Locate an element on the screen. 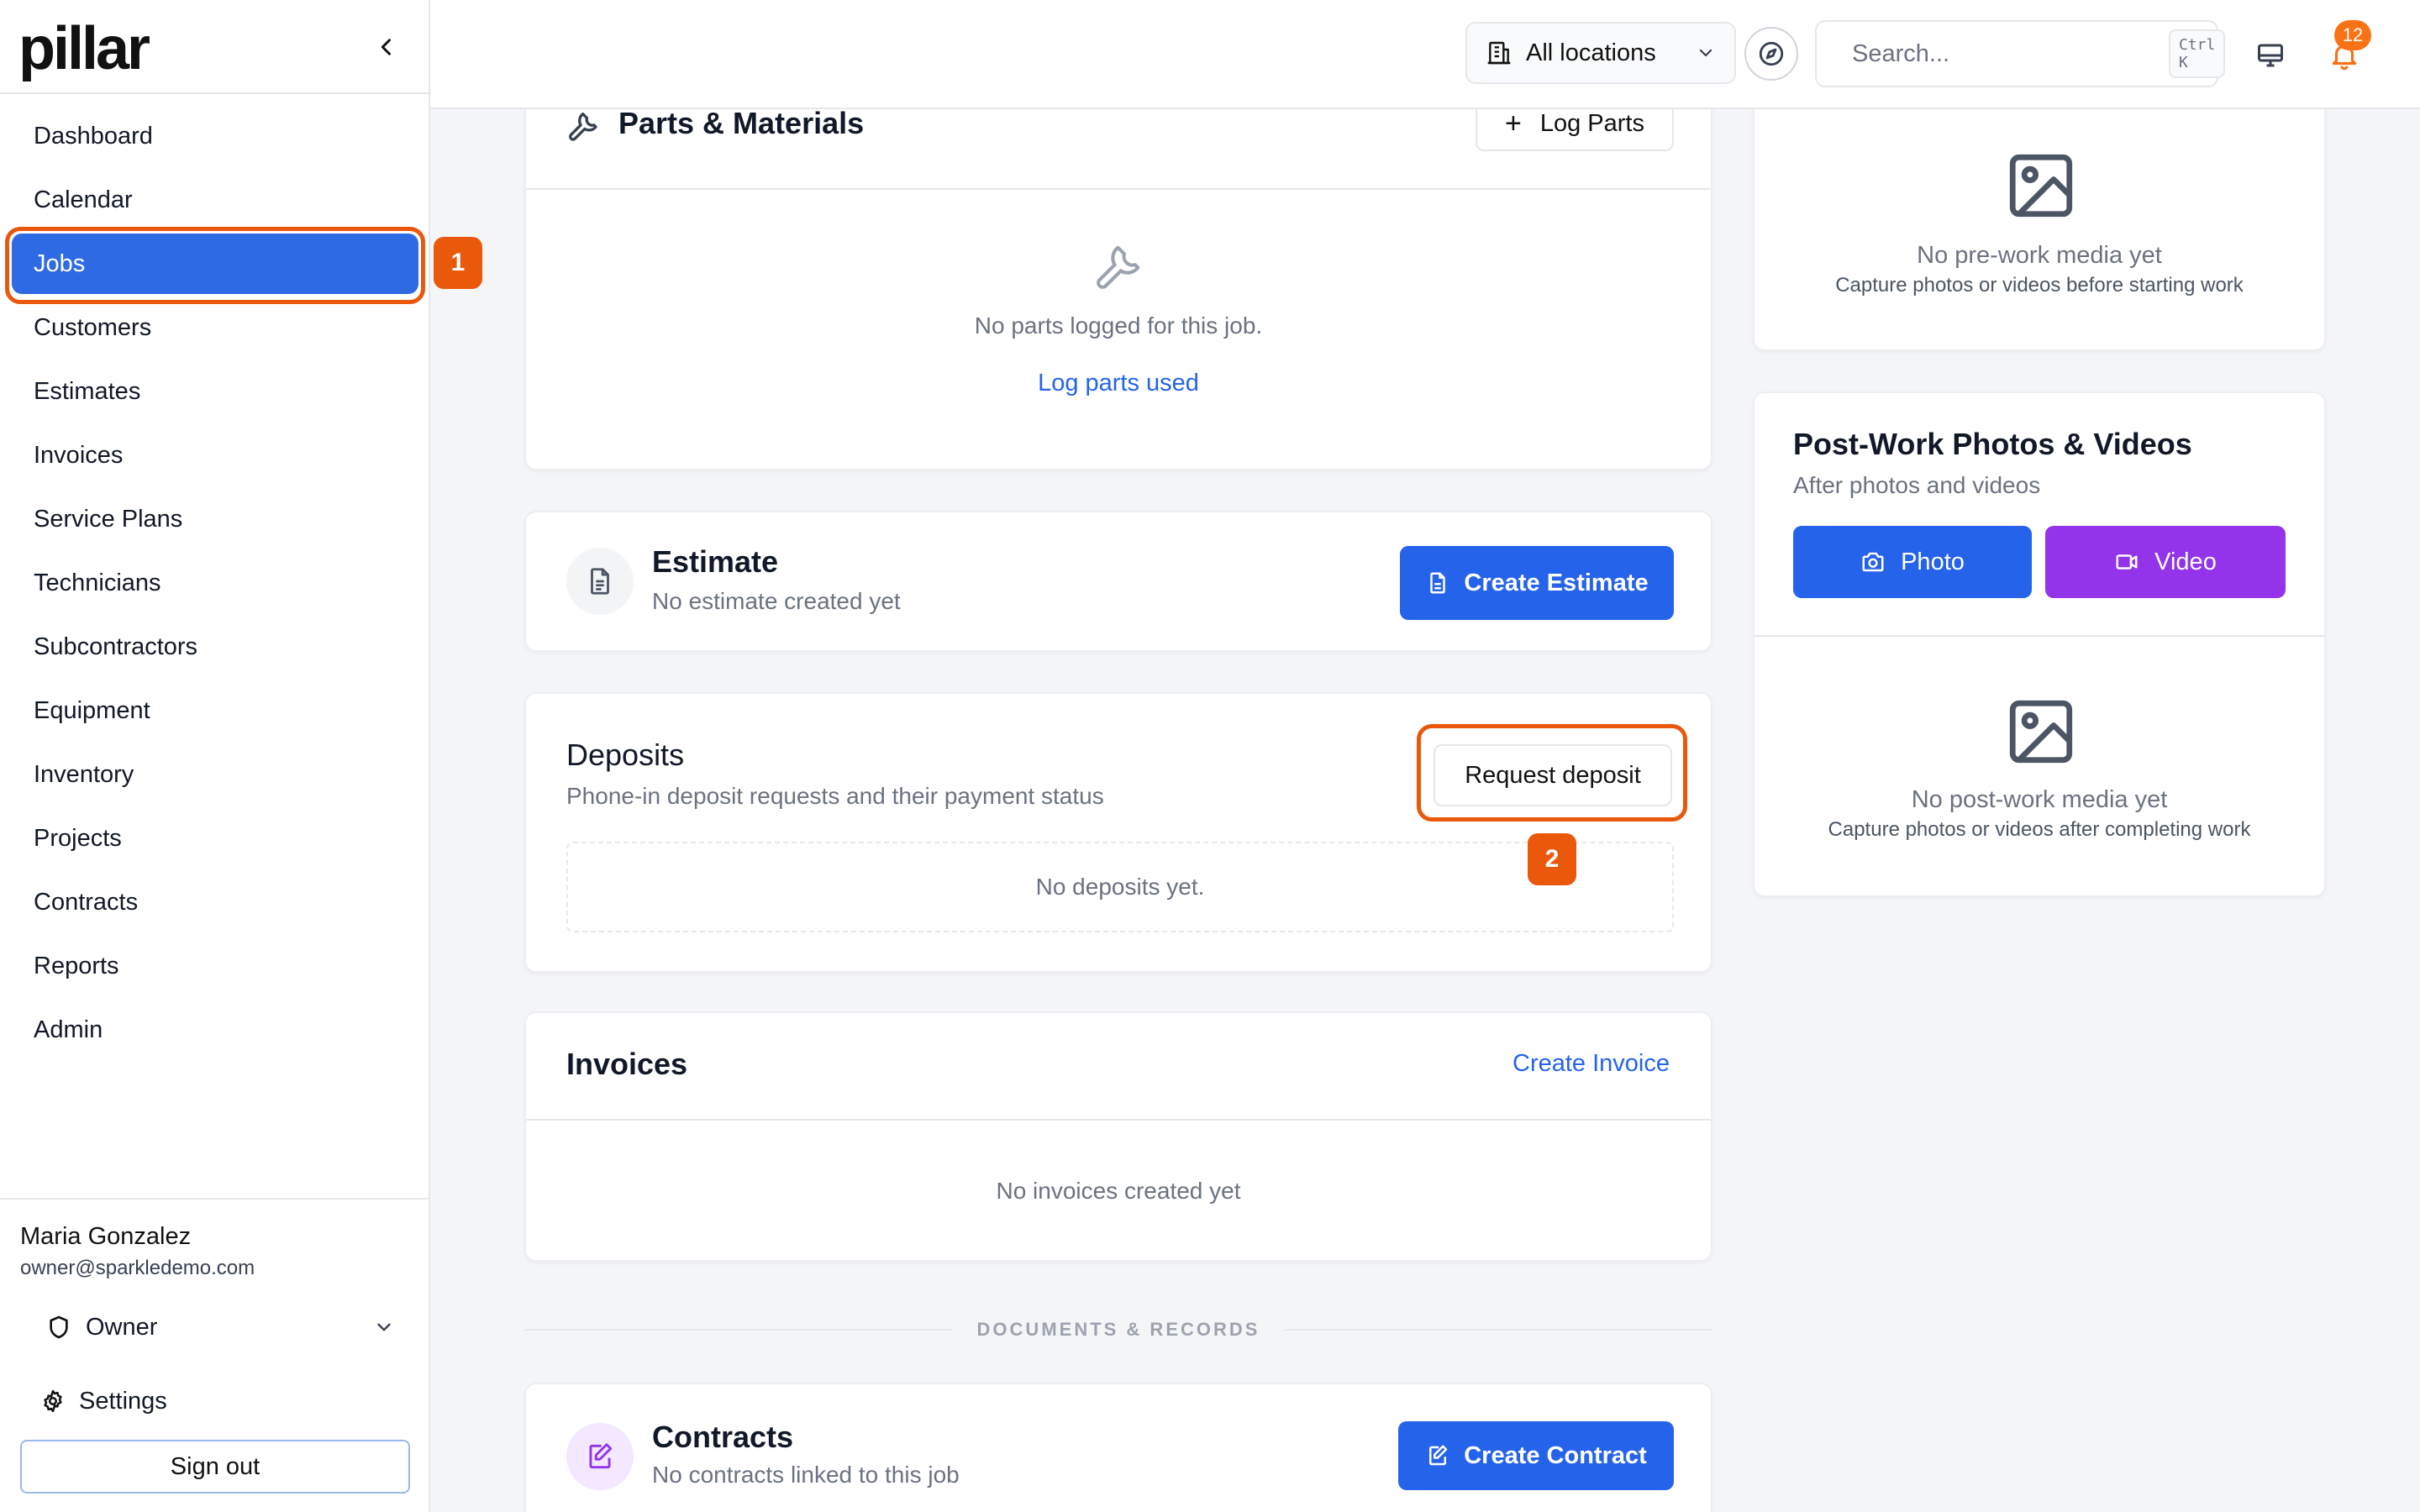 This screenshot has height=1512, width=2420. sign-out-button: Sign out is located at coordinates (215, 1467).